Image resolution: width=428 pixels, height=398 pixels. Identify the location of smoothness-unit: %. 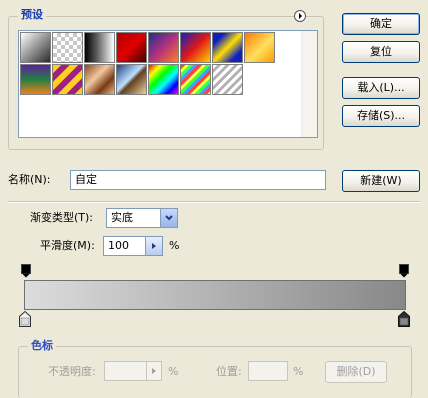
(174, 245).